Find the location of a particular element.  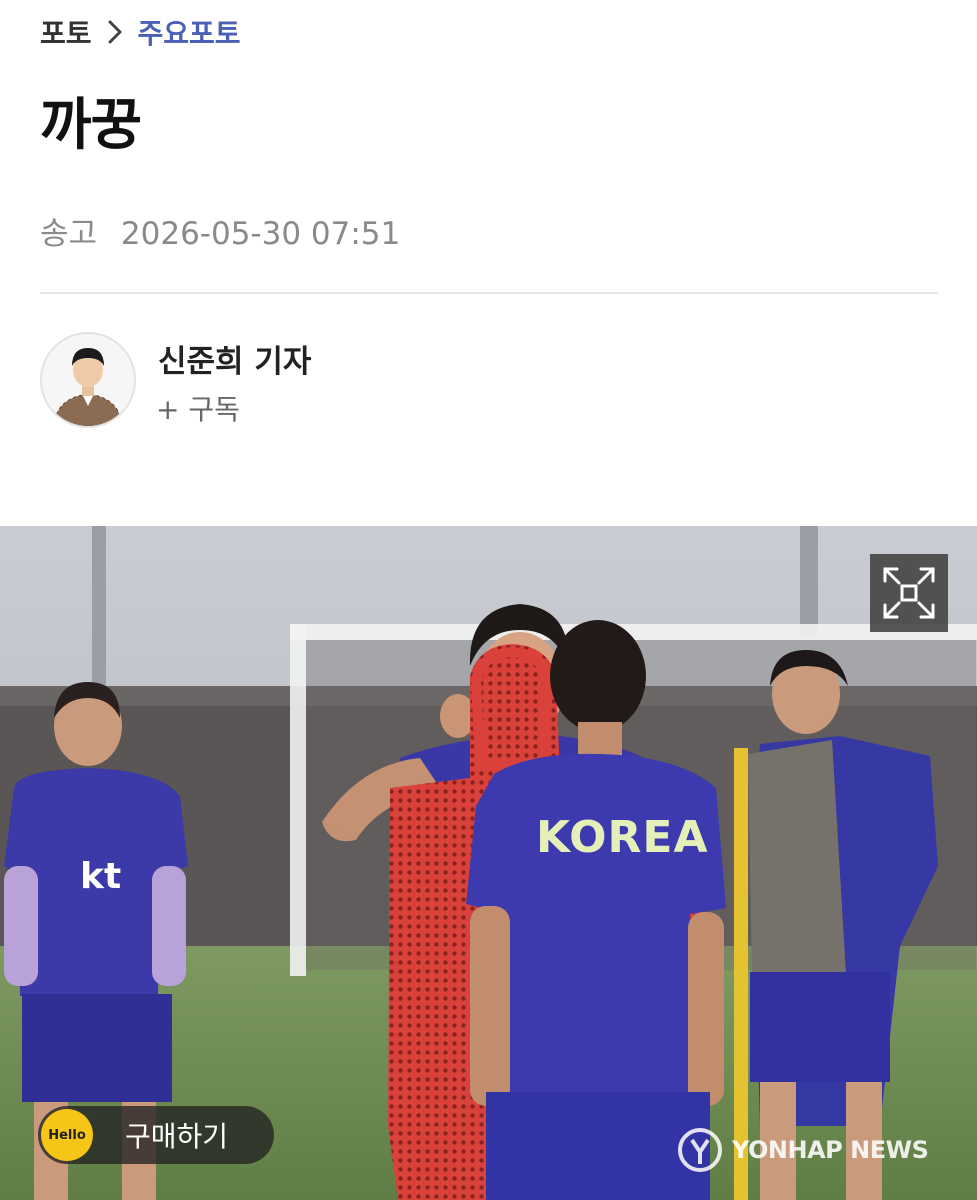

article-meta: 송고 2026-05-30 07:51 is located at coordinates (220, 230).